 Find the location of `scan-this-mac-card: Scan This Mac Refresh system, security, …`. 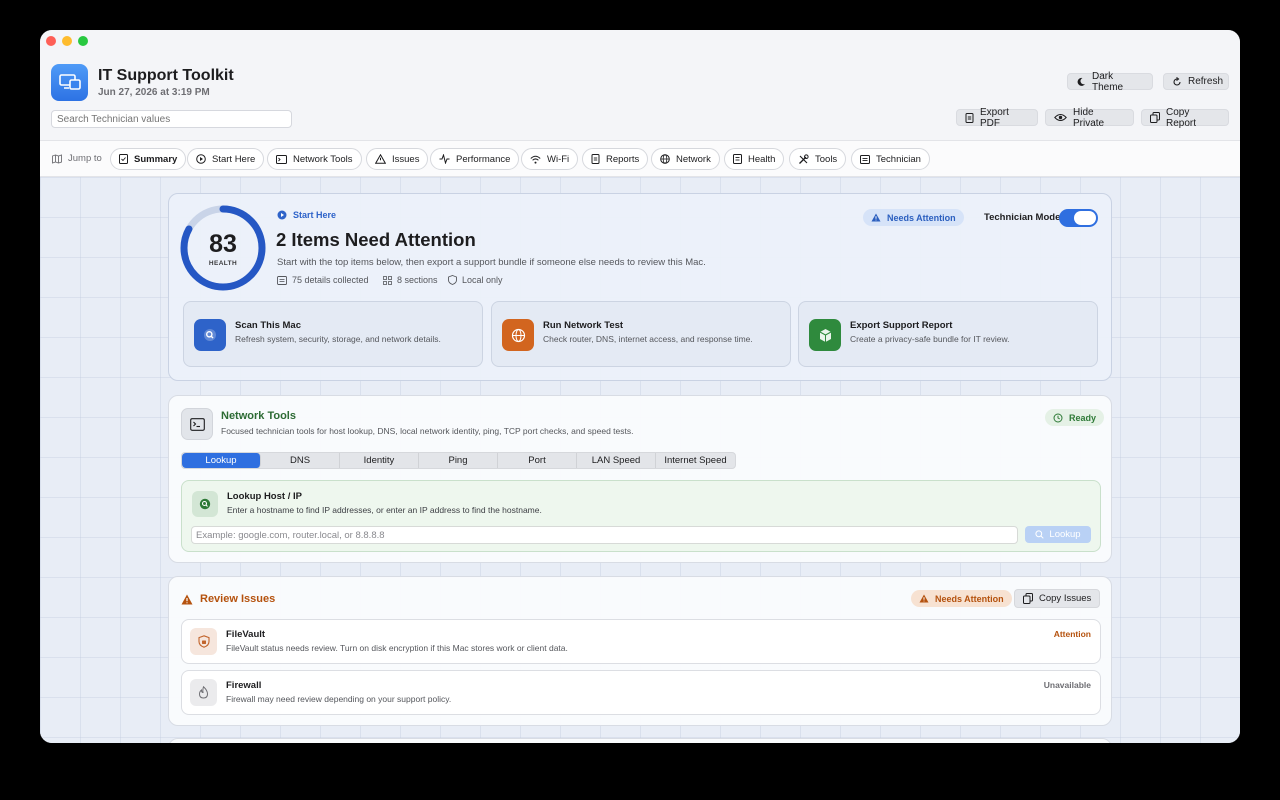

scan-this-mac-card: Scan This Mac Refresh system, security, … is located at coordinates (333, 334).